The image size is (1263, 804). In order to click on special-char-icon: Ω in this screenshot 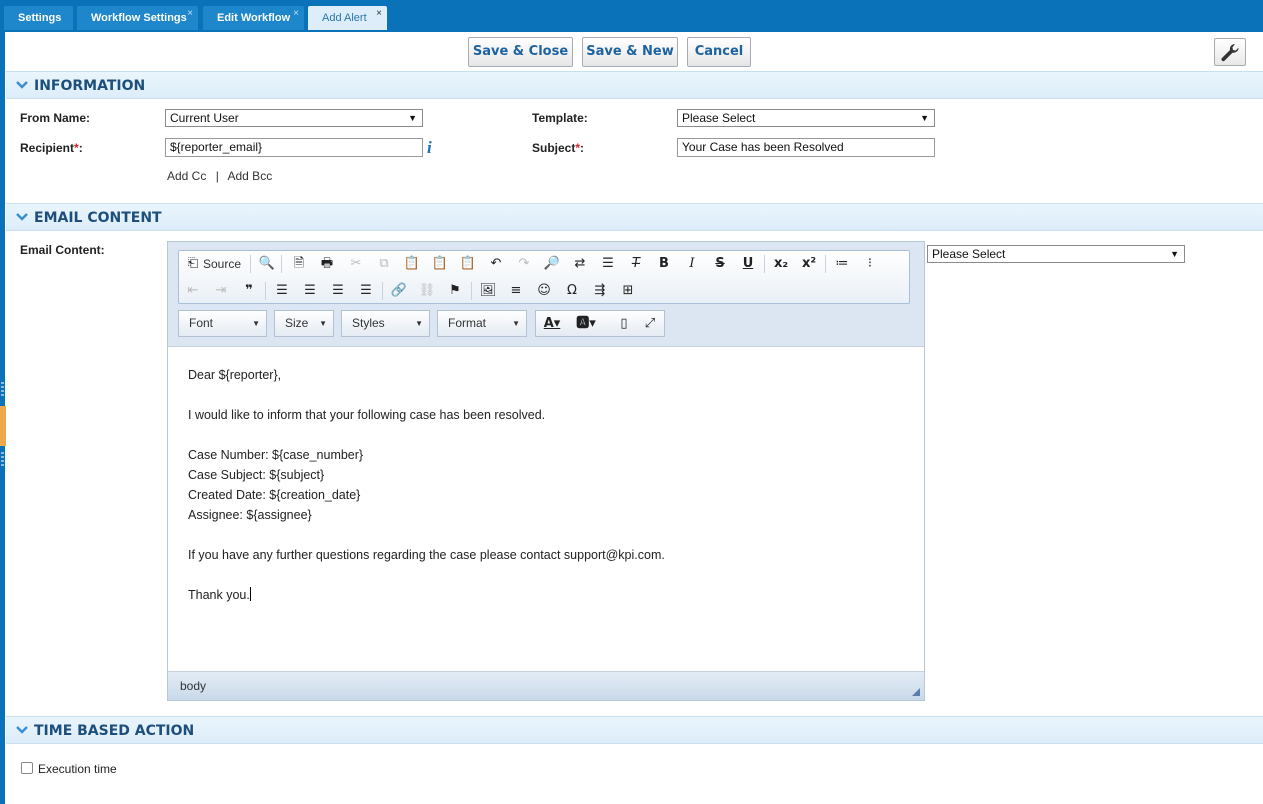, I will do `click(572, 291)`.